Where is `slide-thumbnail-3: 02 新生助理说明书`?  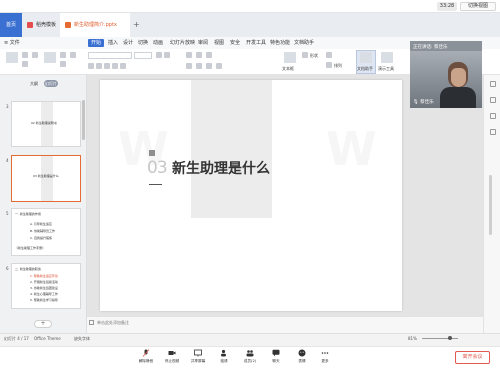
slide-thumbnail-3: 02 新生助理说明书 is located at coordinates (46, 124).